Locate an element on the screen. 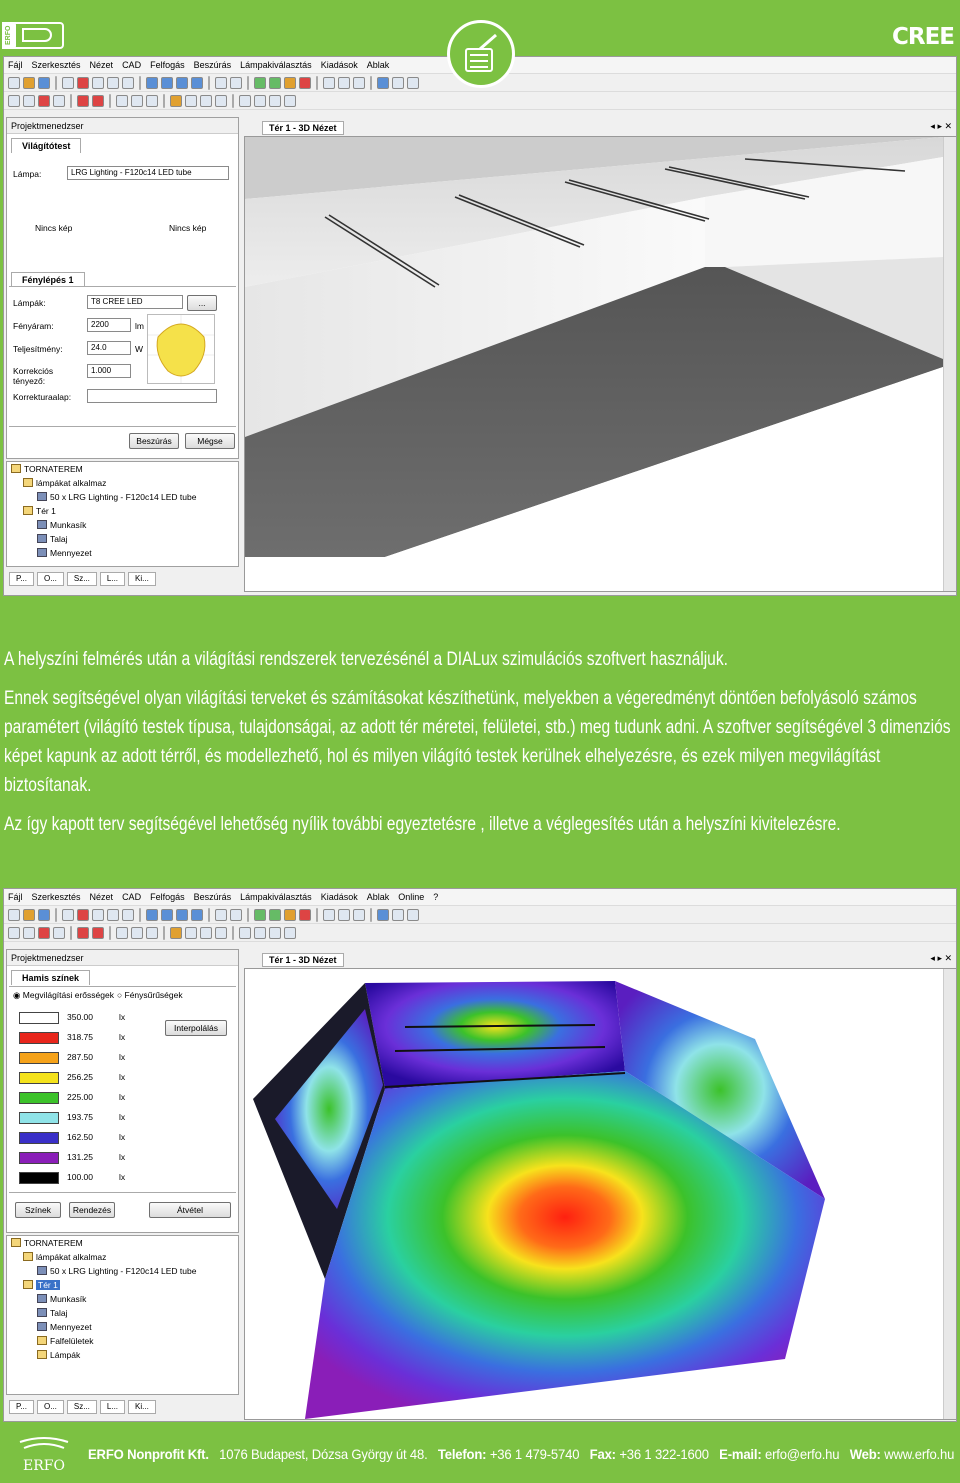  room-icon is located at coordinates (152, 914).